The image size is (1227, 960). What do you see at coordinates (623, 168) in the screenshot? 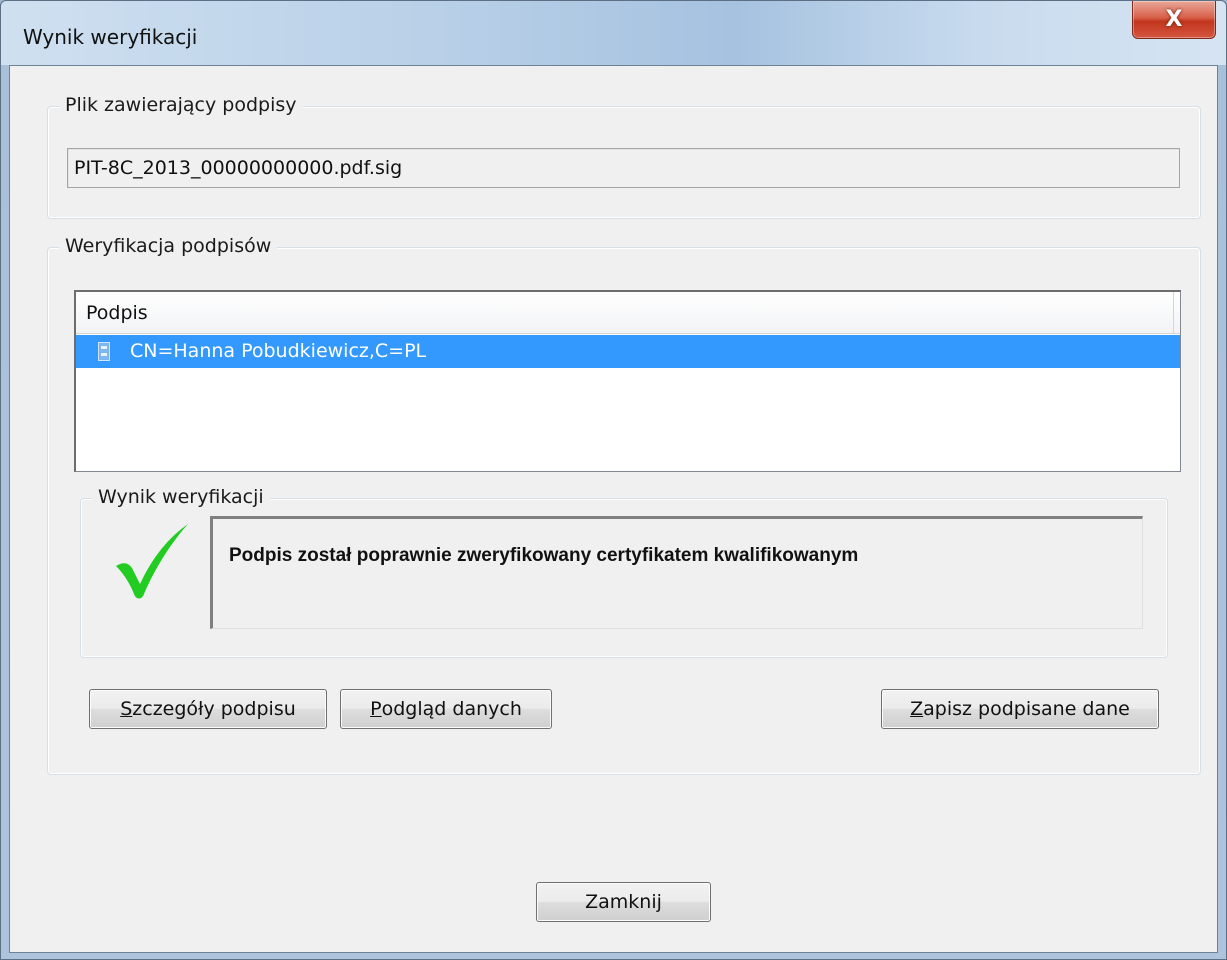
I see `signed-file-field: PIT-8C_2013_00000000000.pdf.sig` at bounding box center [623, 168].